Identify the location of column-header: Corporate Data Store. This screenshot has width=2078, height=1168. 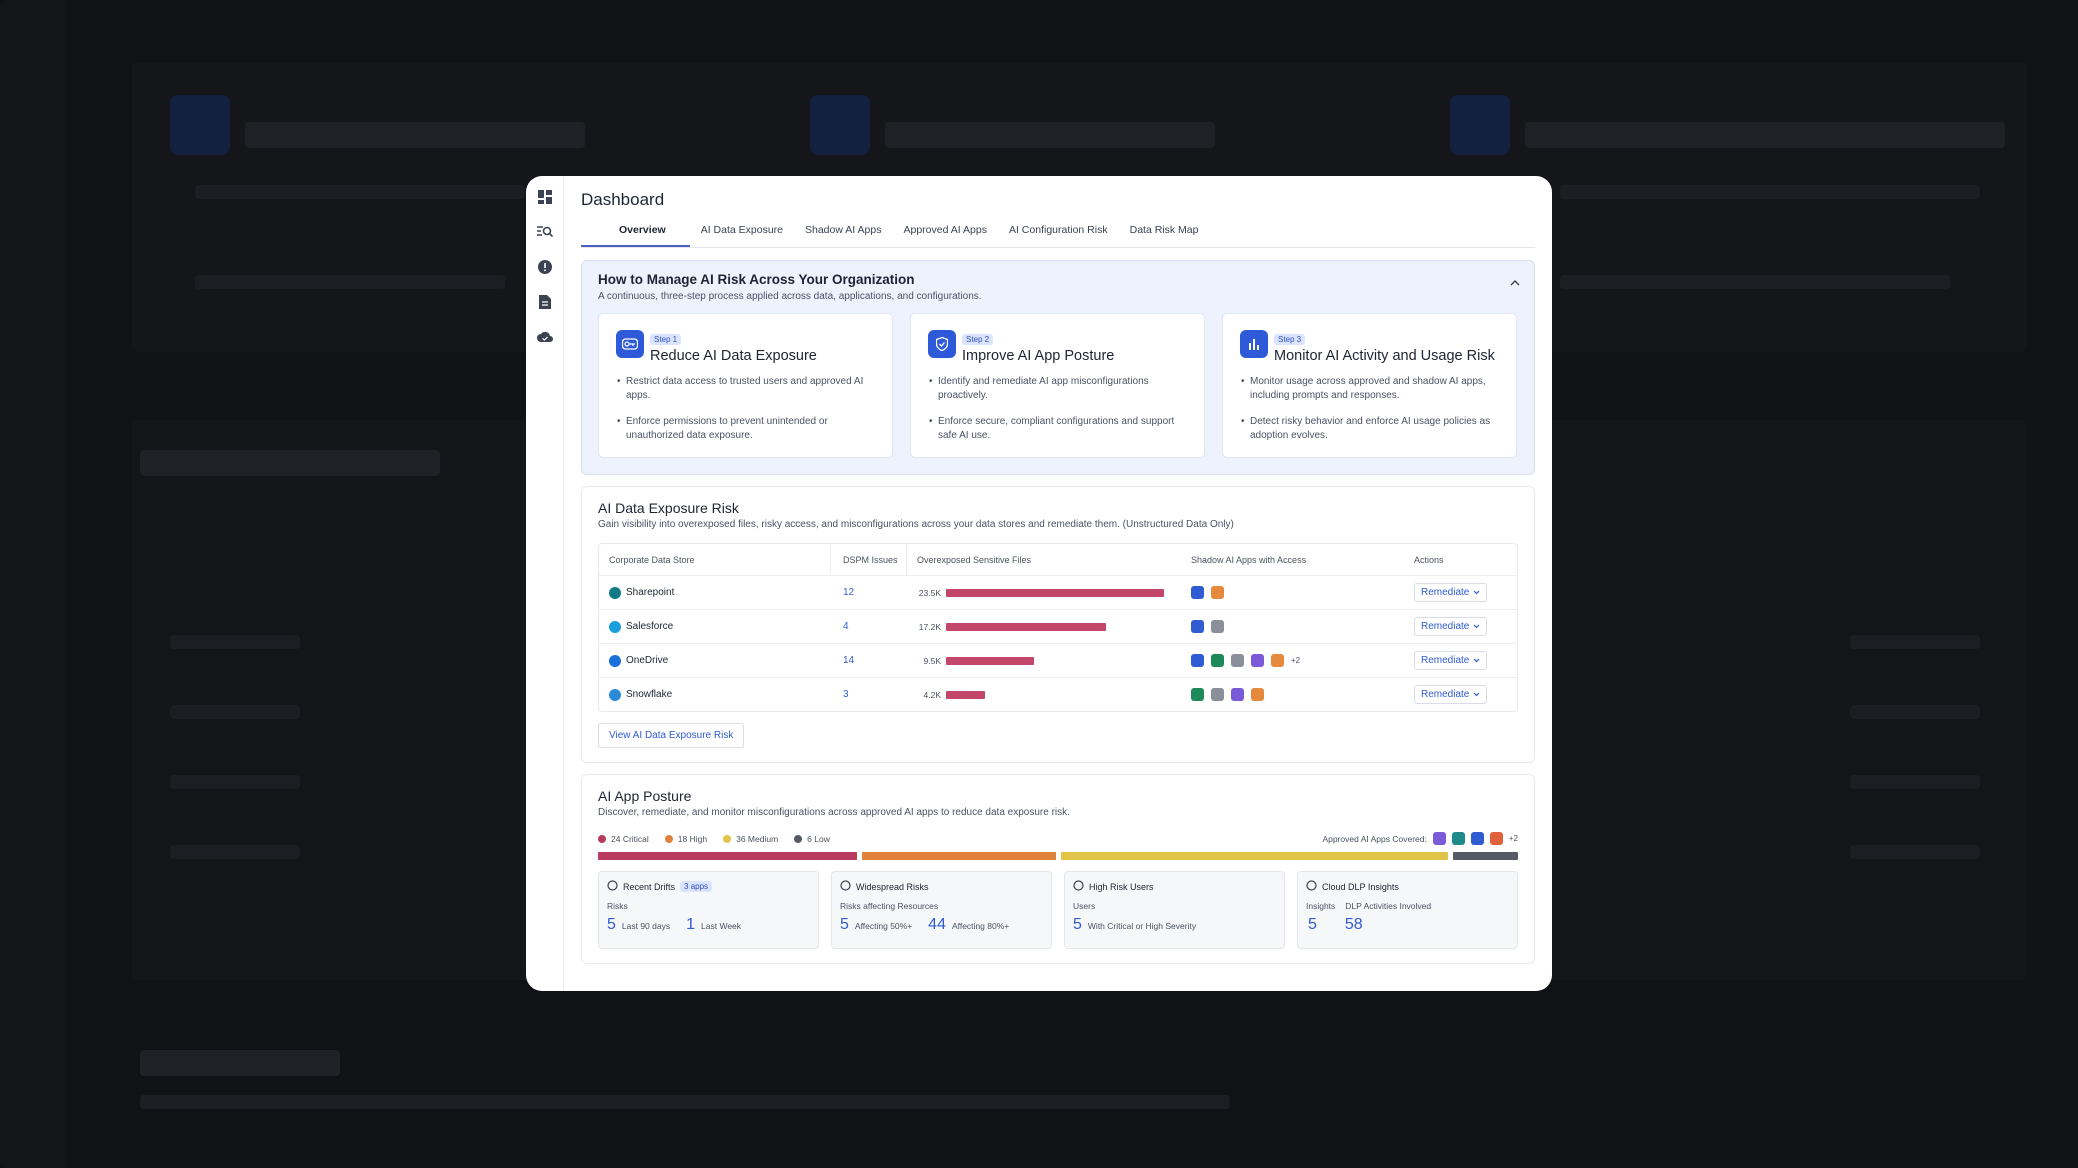
(715, 559).